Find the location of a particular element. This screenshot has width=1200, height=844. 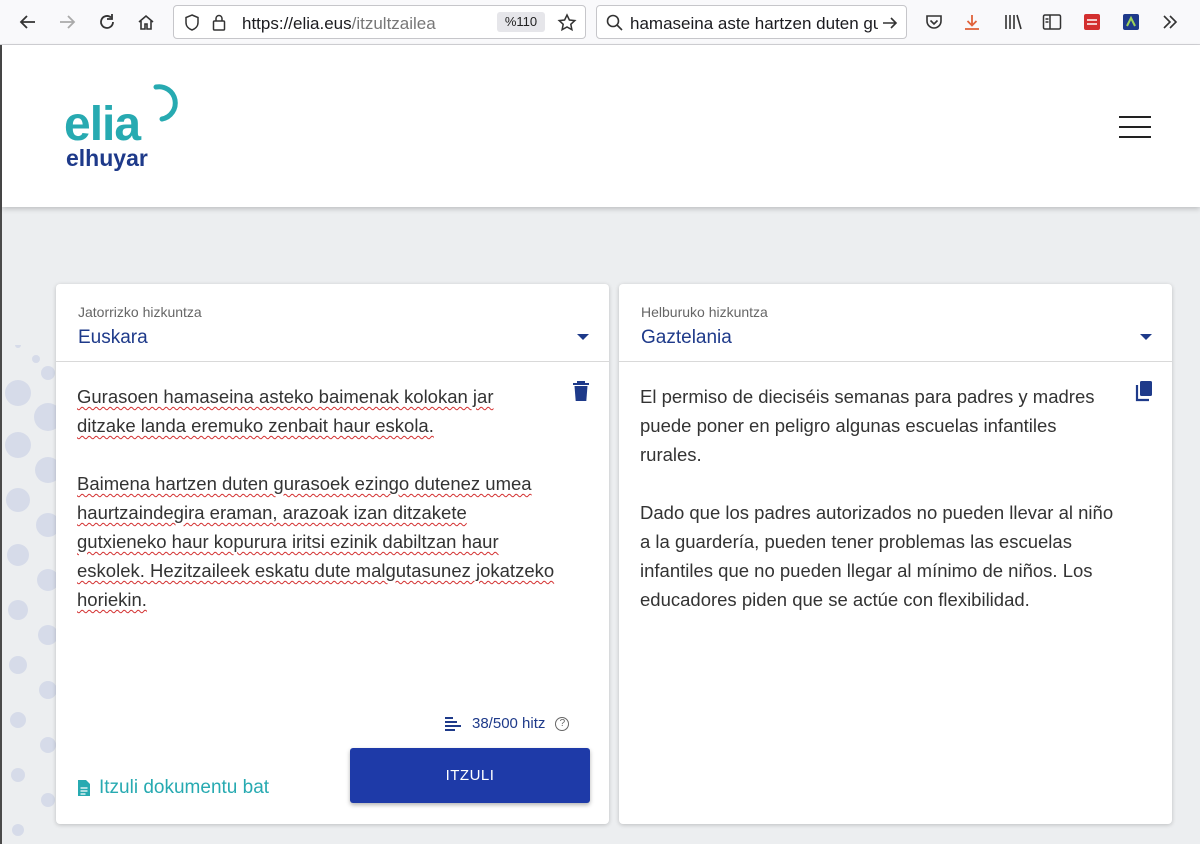

source-language-value: Euskara is located at coordinates (113, 338).